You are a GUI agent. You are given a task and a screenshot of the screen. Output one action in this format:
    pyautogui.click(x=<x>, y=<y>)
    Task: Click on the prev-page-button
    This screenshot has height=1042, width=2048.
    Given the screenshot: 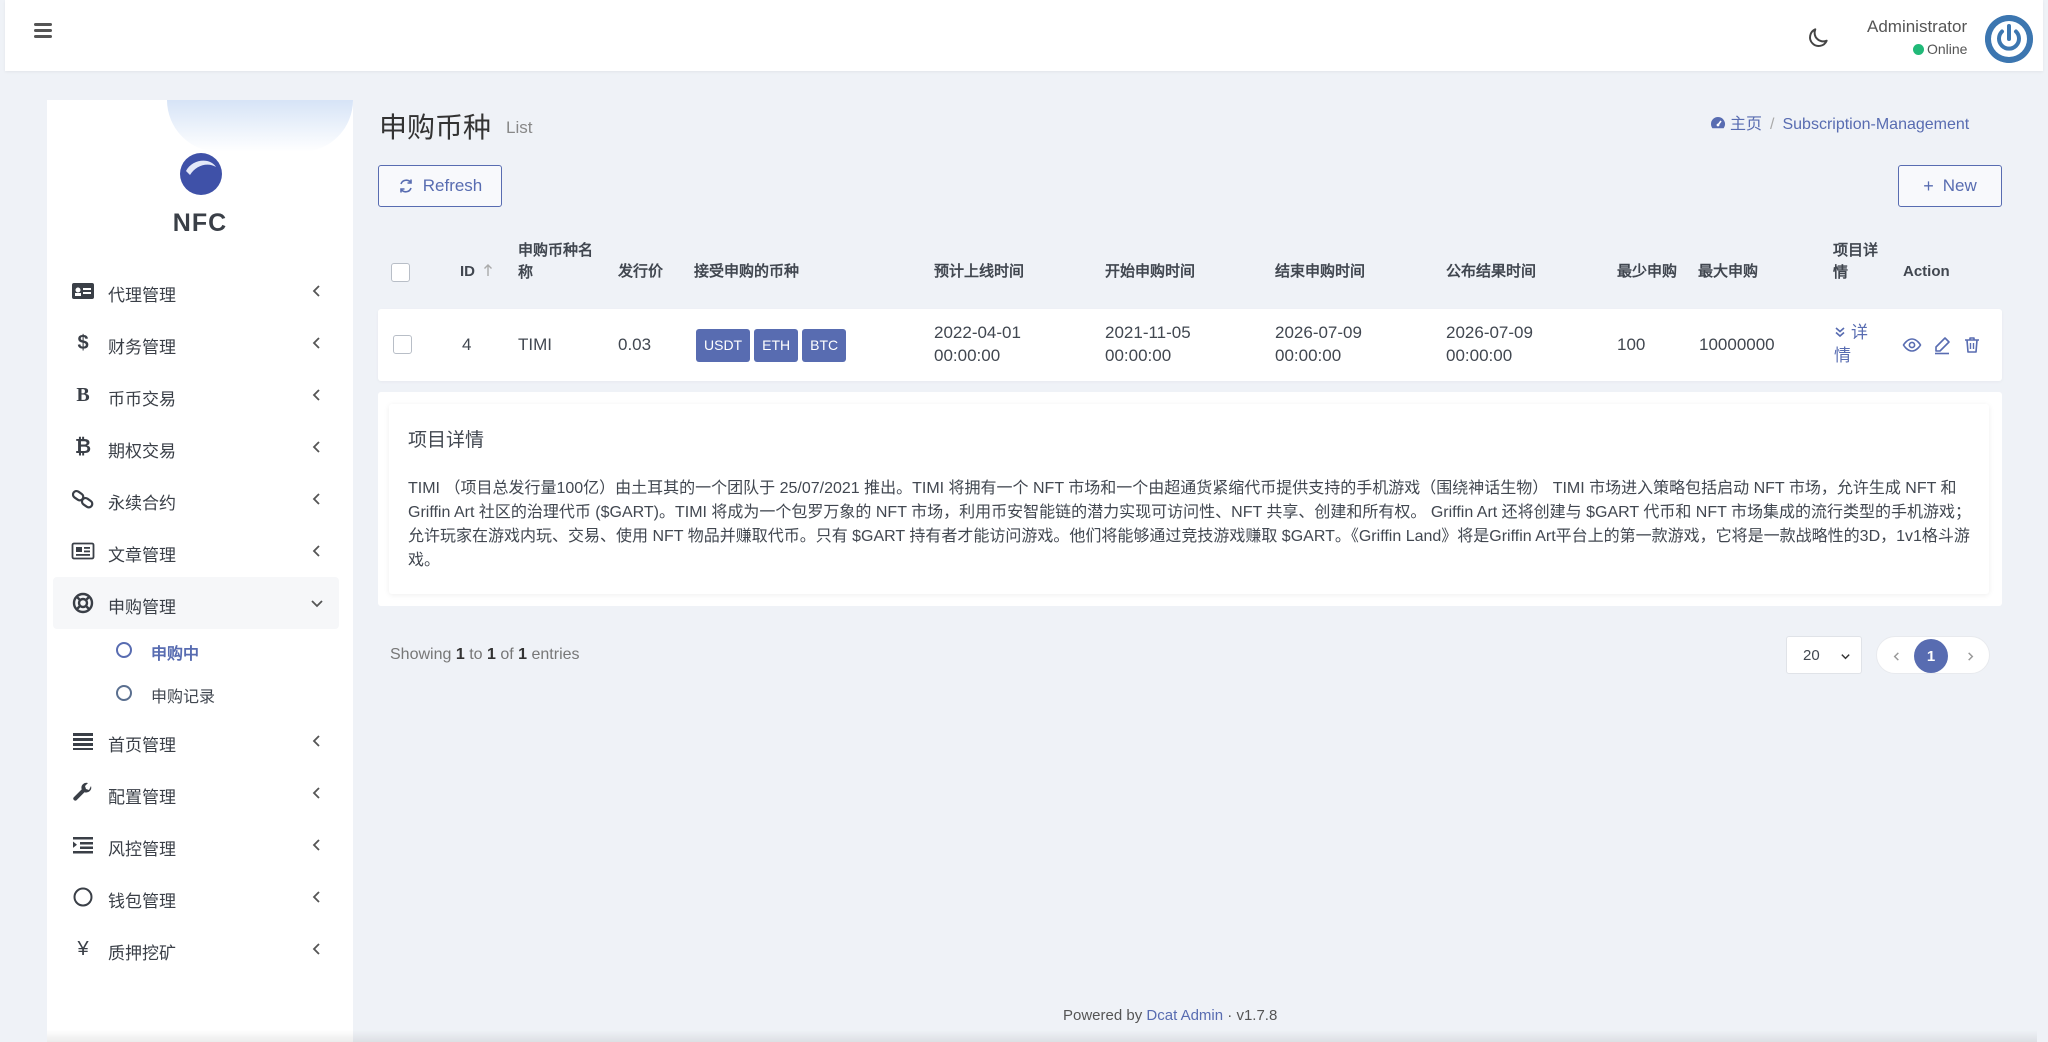 What is the action you would take?
    pyautogui.click(x=1896, y=656)
    